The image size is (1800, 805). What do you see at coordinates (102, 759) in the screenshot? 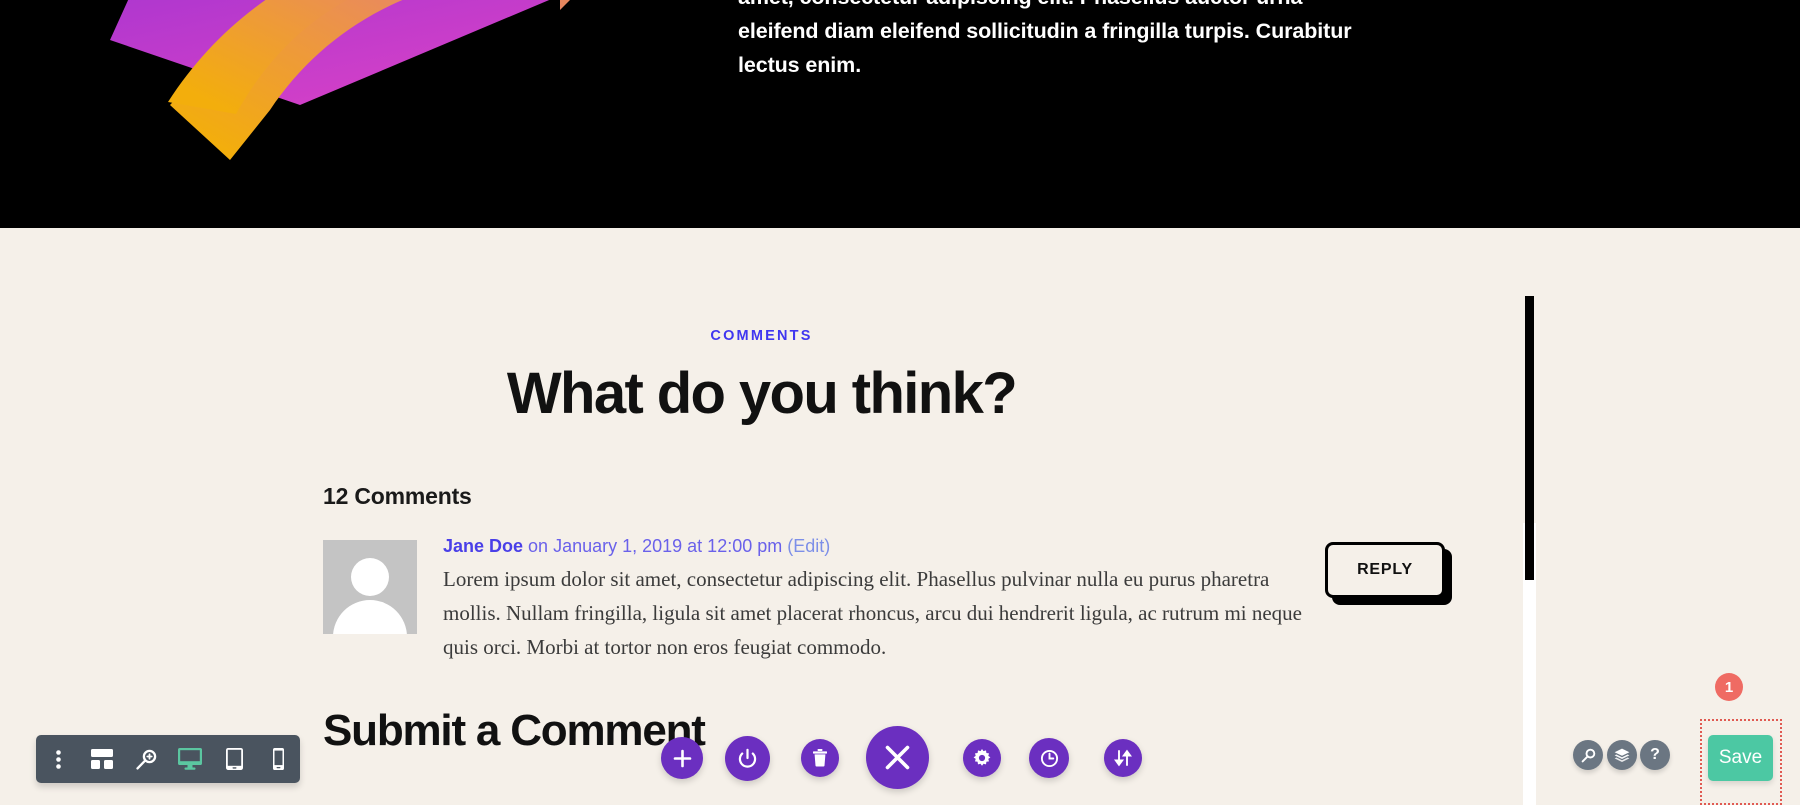
I see `layout-grid-icon` at bounding box center [102, 759].